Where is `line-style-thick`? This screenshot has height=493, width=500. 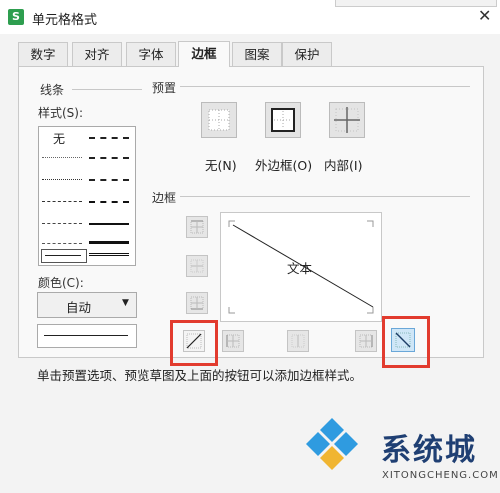 line-style-thick is located at coordinates (109, 242).